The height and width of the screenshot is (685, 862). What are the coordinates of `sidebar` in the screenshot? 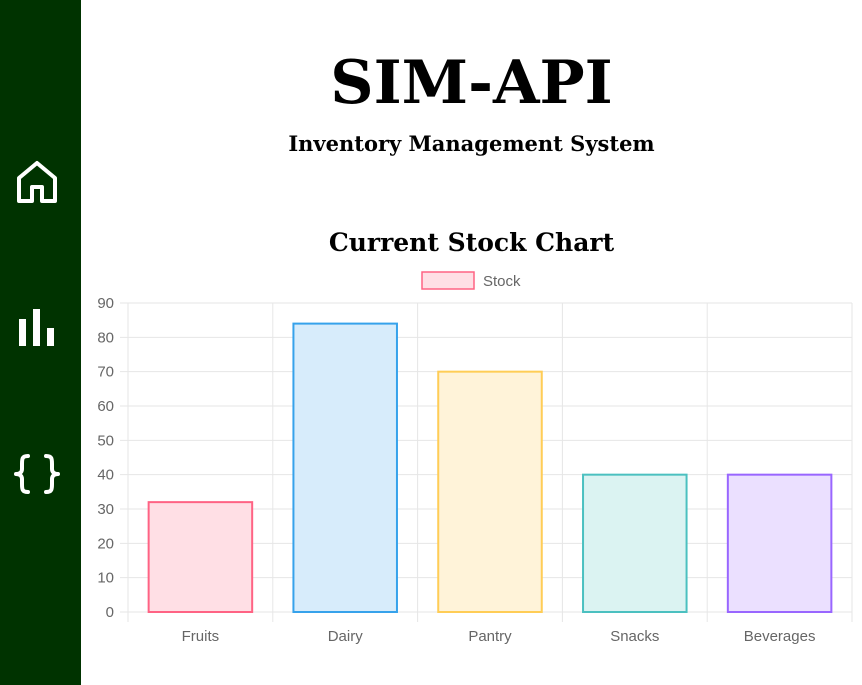 It's located at (40, 342).